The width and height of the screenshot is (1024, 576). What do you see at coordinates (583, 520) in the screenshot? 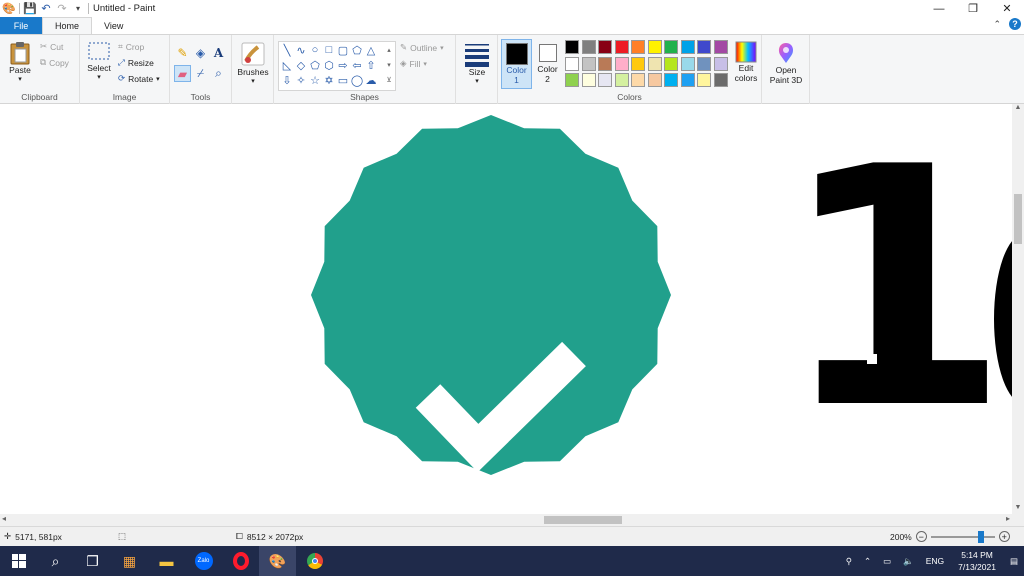
I see `horizontal-scroll-thumb` at bounding box center [583, 520].